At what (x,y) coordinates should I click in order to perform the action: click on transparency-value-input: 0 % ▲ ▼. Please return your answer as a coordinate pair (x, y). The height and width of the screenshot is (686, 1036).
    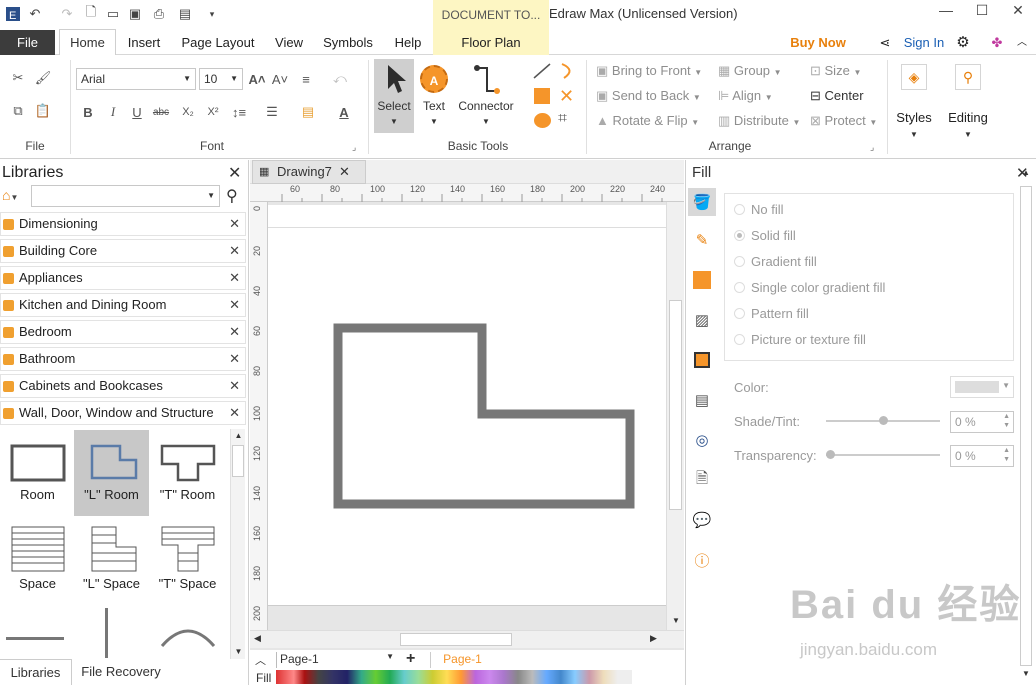
    Looking at the image, I should click on (982, 456).